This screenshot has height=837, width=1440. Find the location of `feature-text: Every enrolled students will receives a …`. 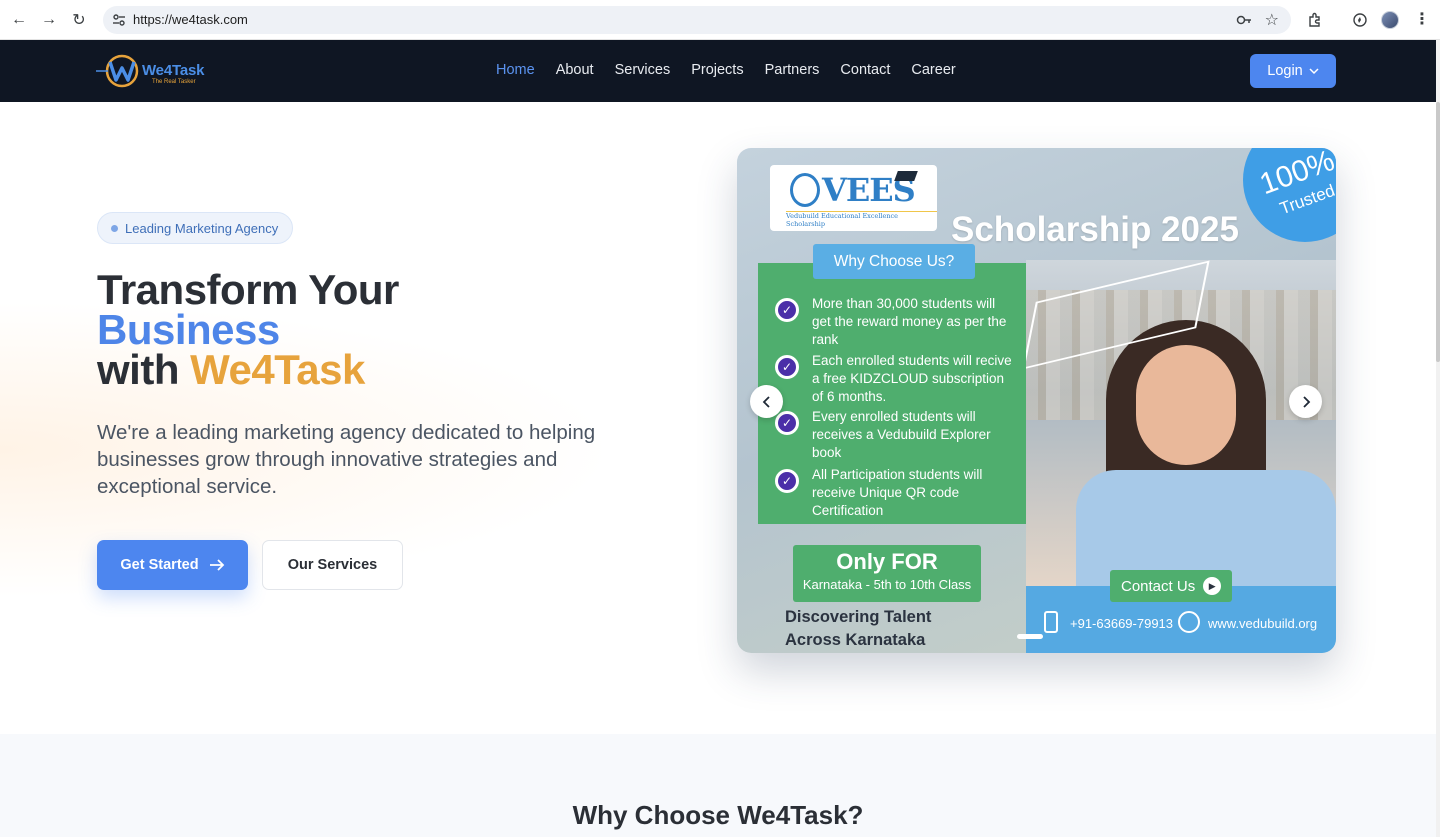

feature-text: Every enrolled students will receives a … is located at coordinates (901, 434).